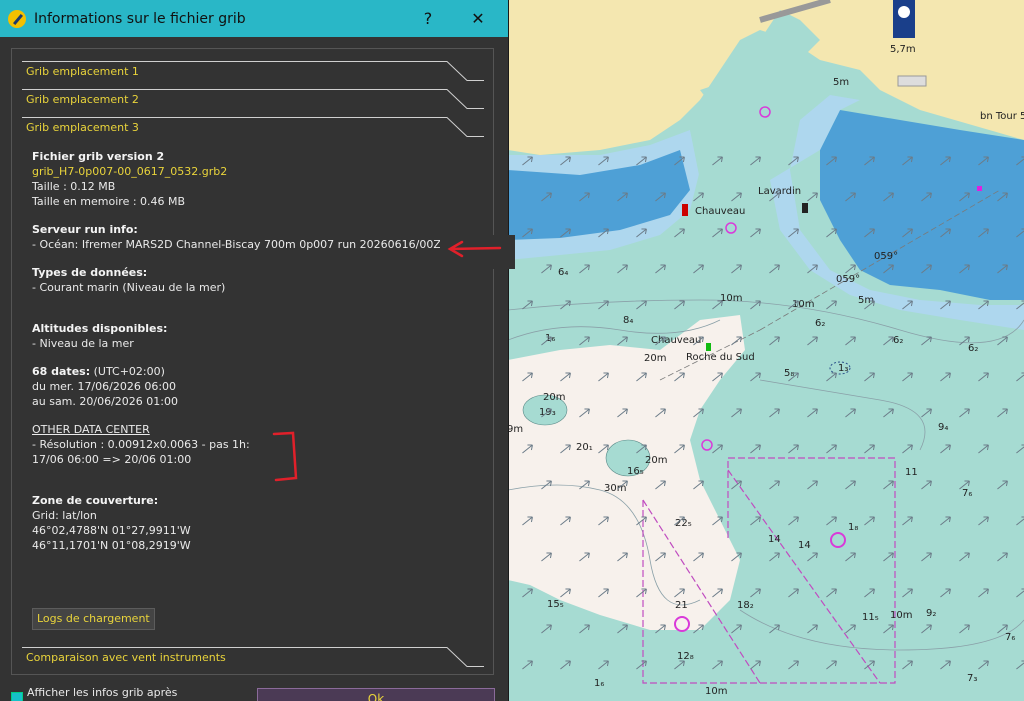 The height and width of the screenshot is (701, 1024). I want to click on annotation-overlay, so click(393, 358).